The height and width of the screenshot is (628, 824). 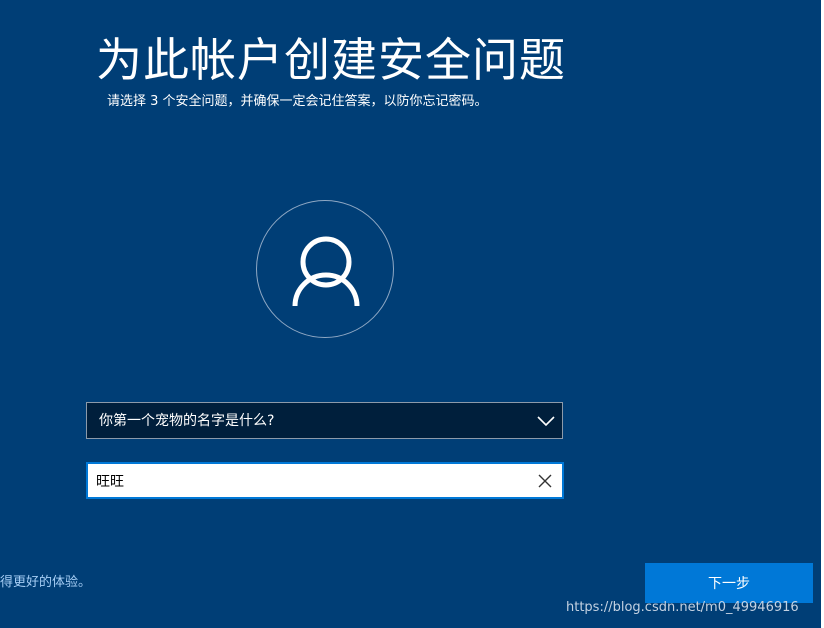 I want to click on avatar, so click(x=325, y=269).